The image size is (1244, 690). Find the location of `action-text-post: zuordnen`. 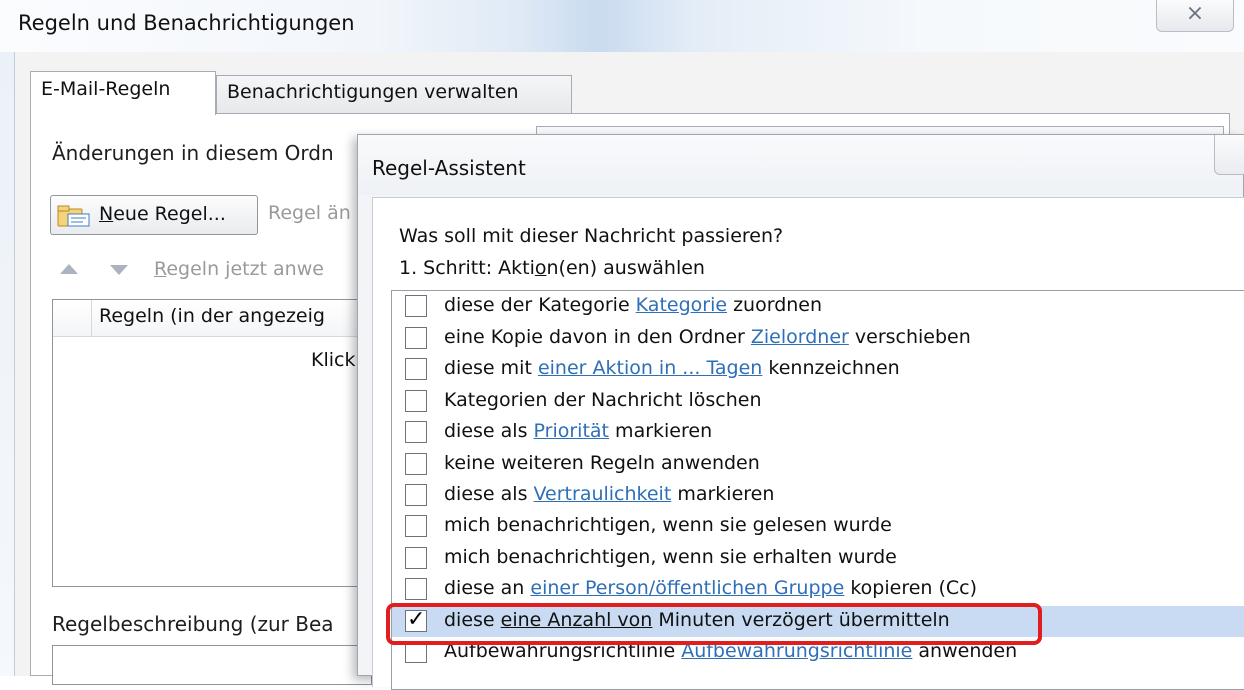

action-text-post: zuordnen is located at coordinates (775, 305).